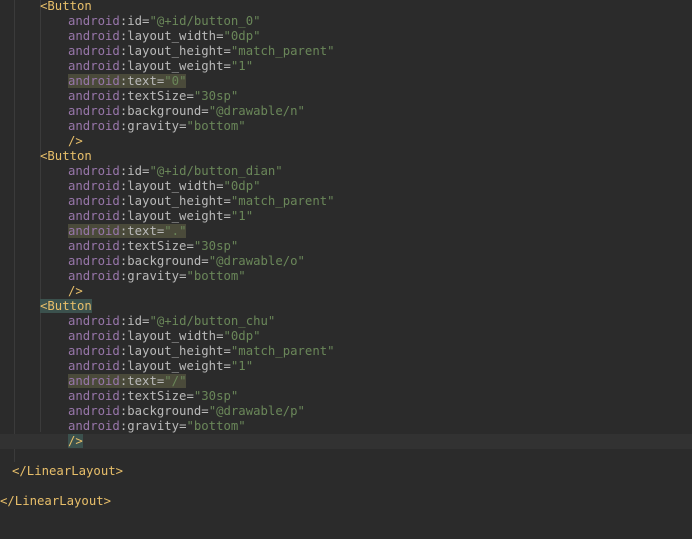 The image size is (692, 539). Describe the element at coordinates (216, 96) in the screenshot. I see `attribute-value: "30sp"` at that location.